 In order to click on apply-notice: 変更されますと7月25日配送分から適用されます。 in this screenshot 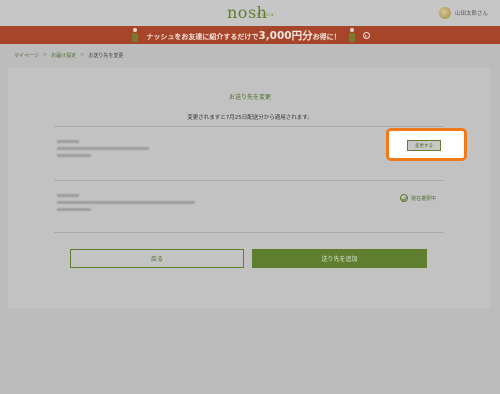, I will do `click(250, 118)`.